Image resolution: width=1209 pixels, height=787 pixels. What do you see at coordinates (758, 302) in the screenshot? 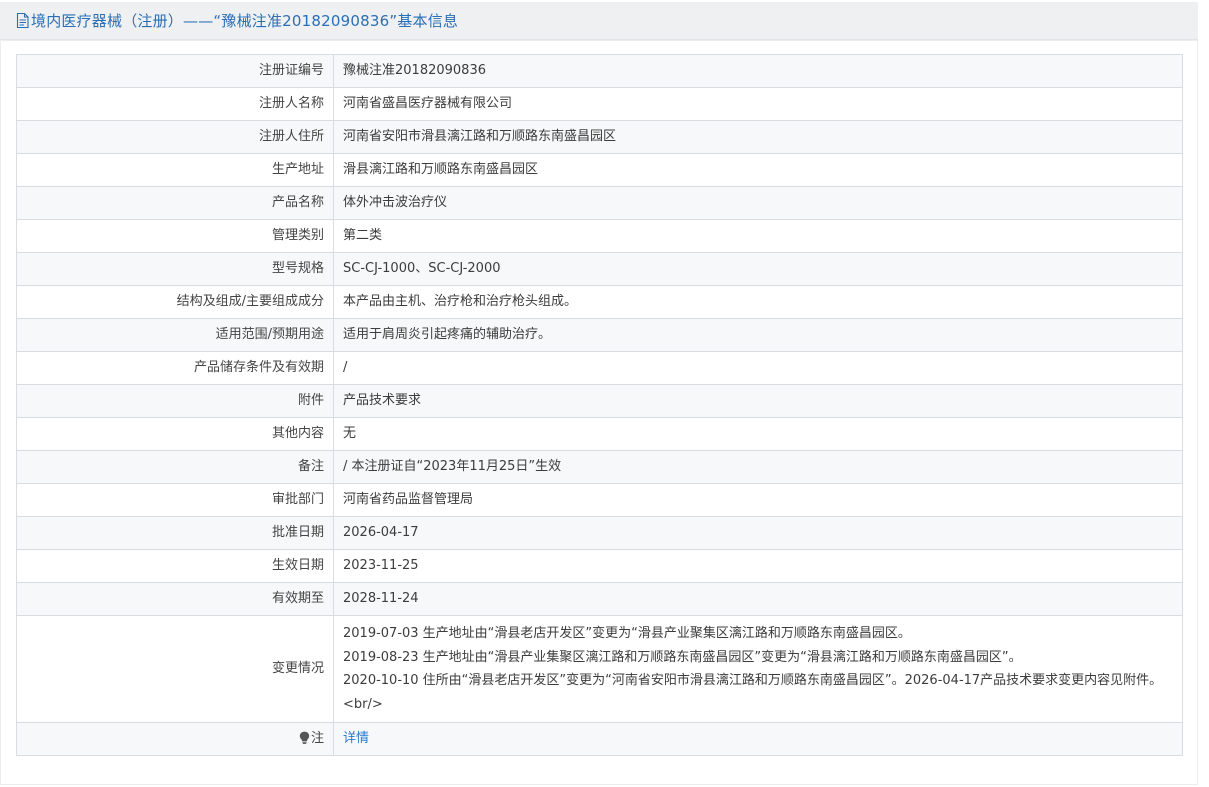
I see `row-value: 本产品由主机、治疗枪和治疗枪头组成。` at bounding box center [758, 302].